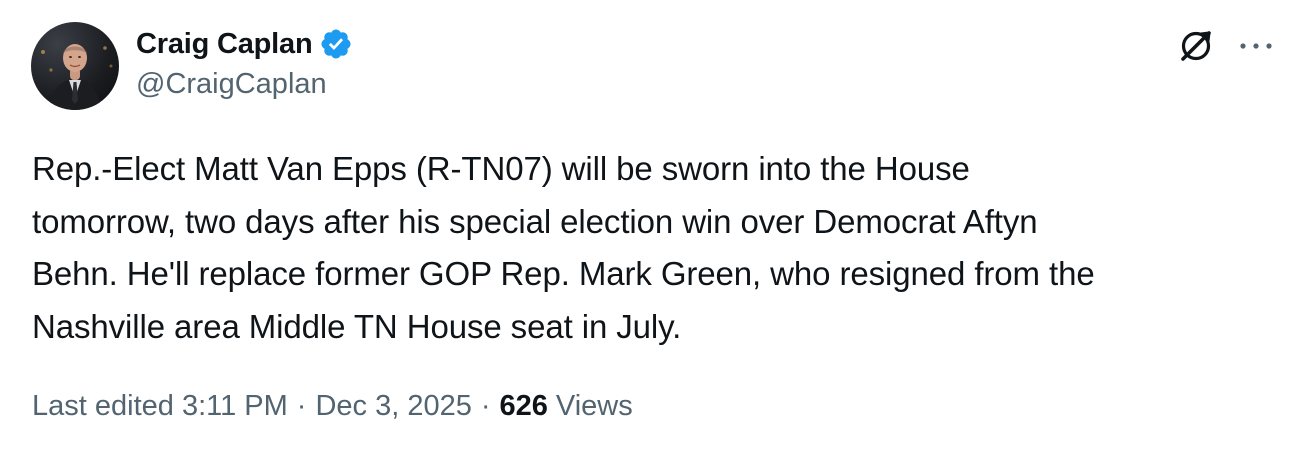 This screenshot has height=462, width=1300. Describe the element at coordinates (1196, 46) in the screenshot. I see `grok-icon` at that location.